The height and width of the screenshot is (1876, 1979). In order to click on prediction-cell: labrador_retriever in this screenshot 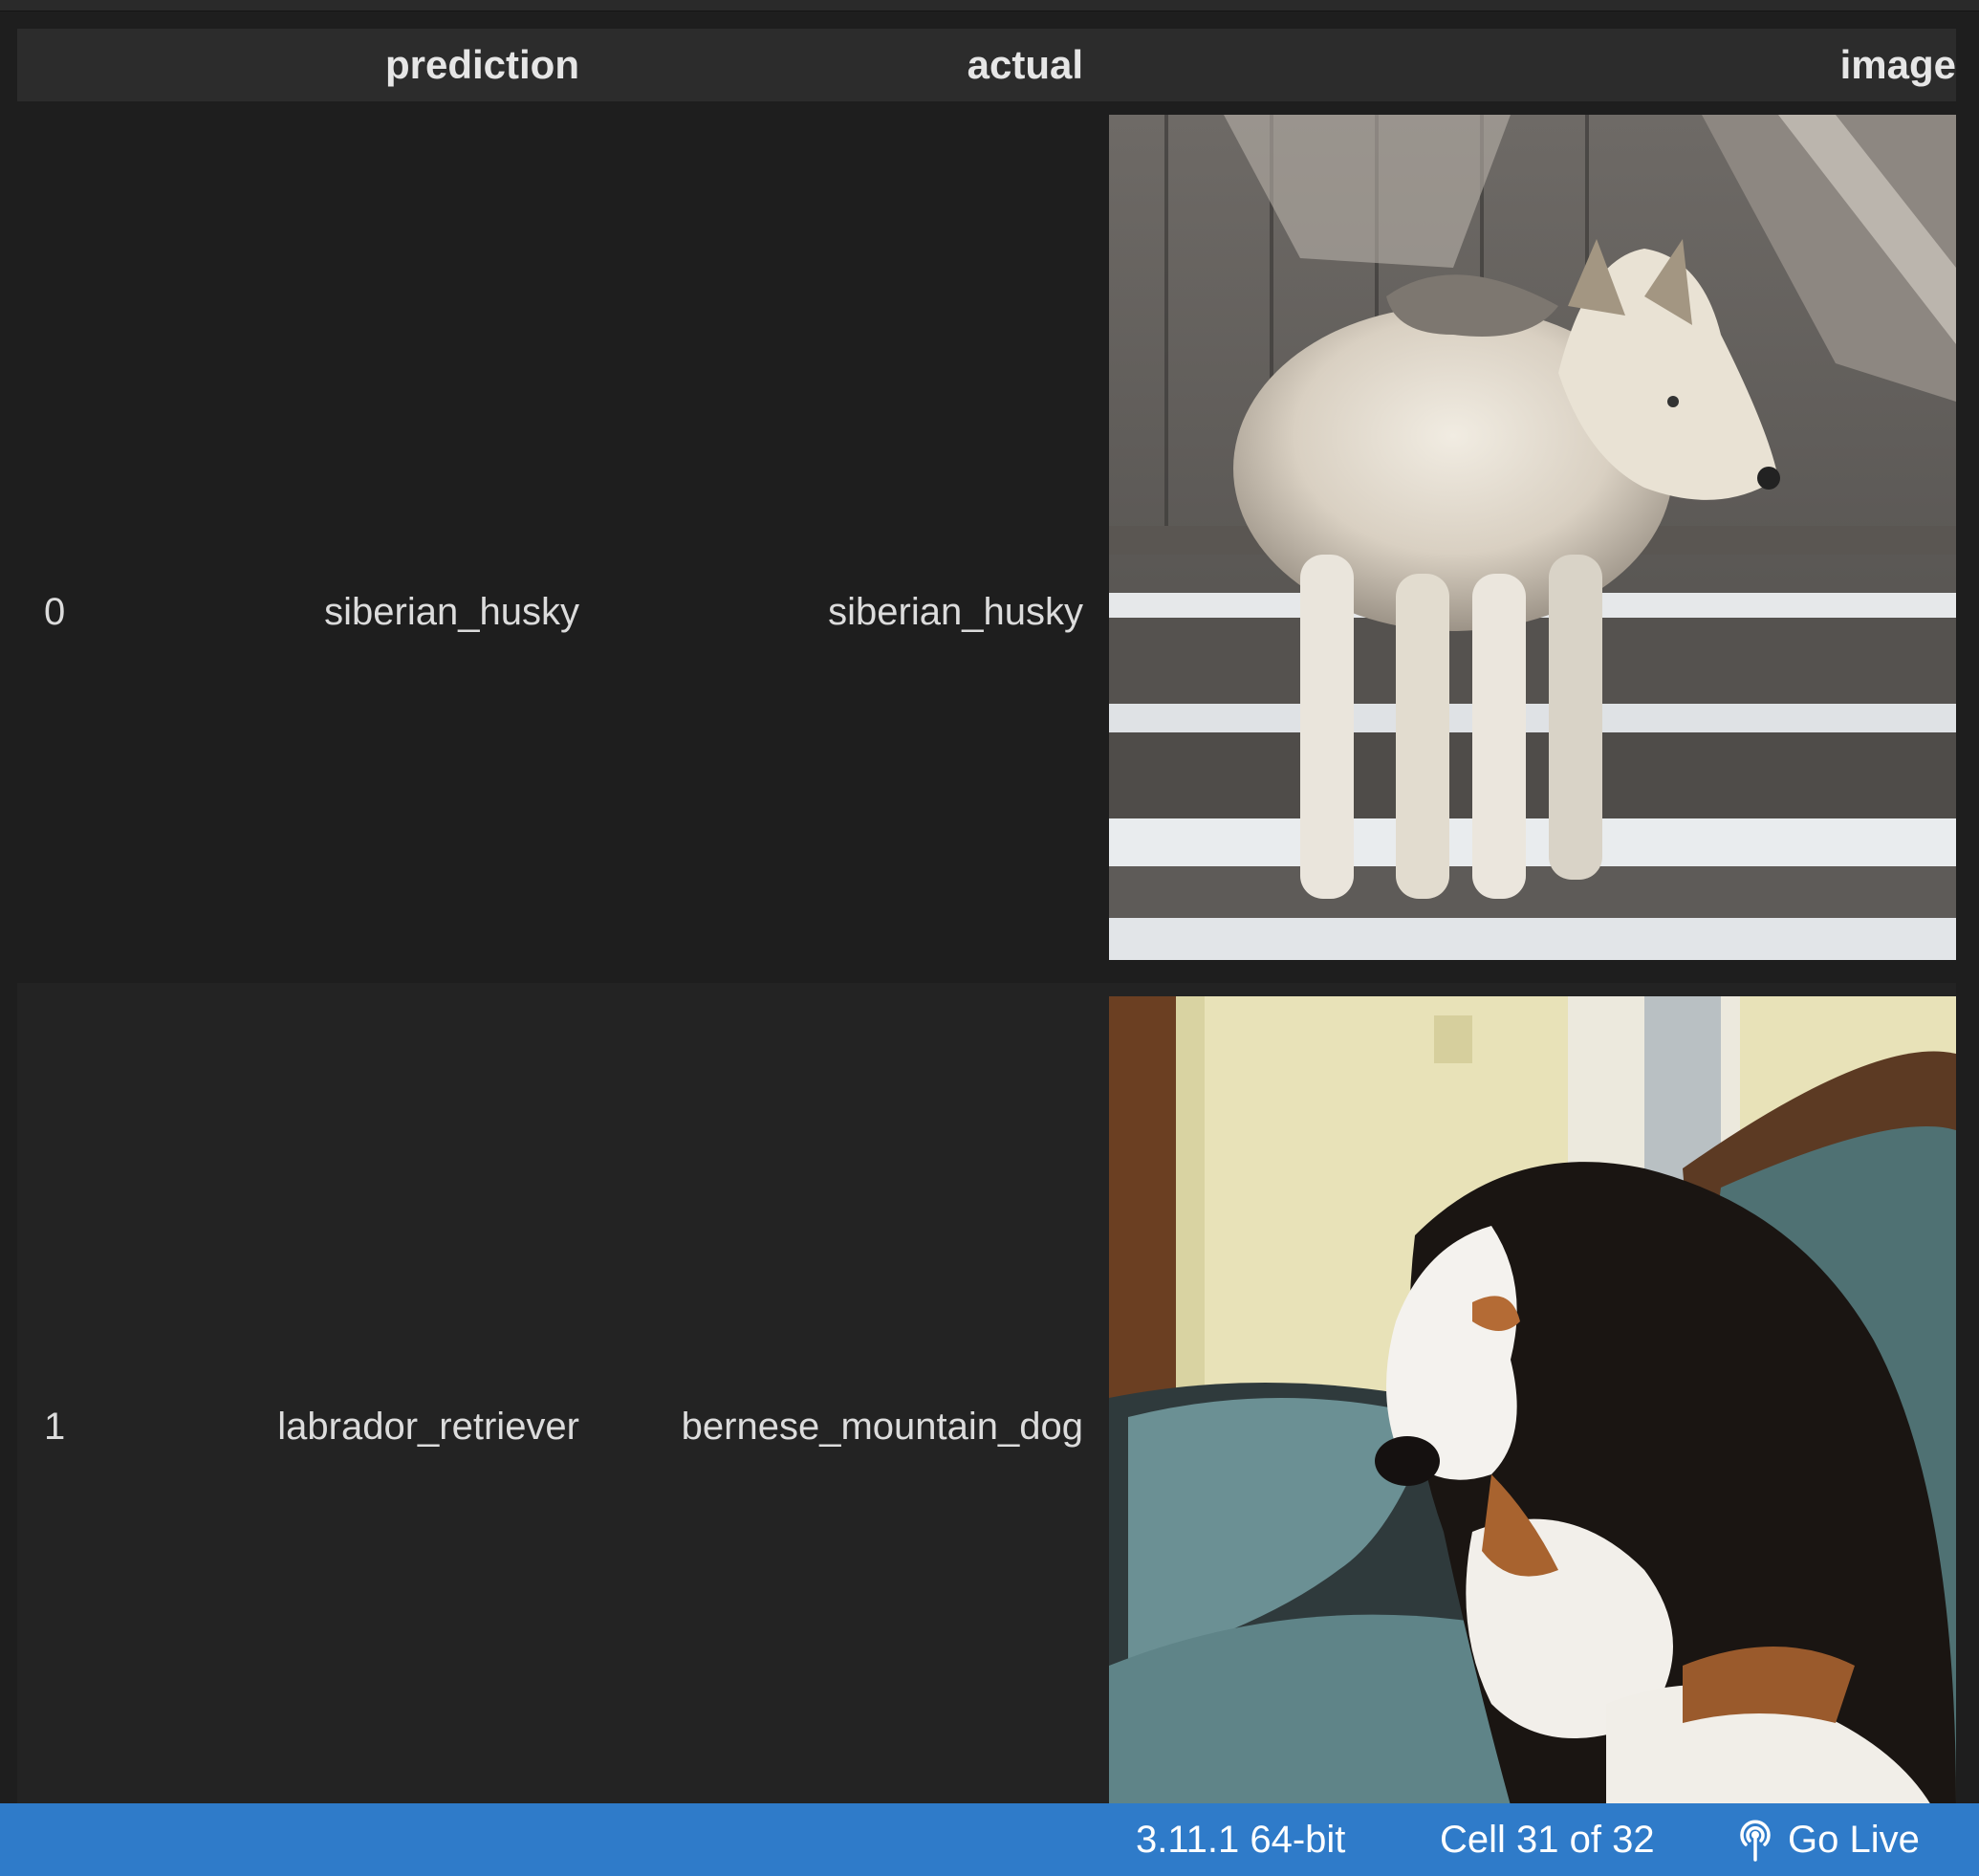, I will do `click(428, 1427)`.